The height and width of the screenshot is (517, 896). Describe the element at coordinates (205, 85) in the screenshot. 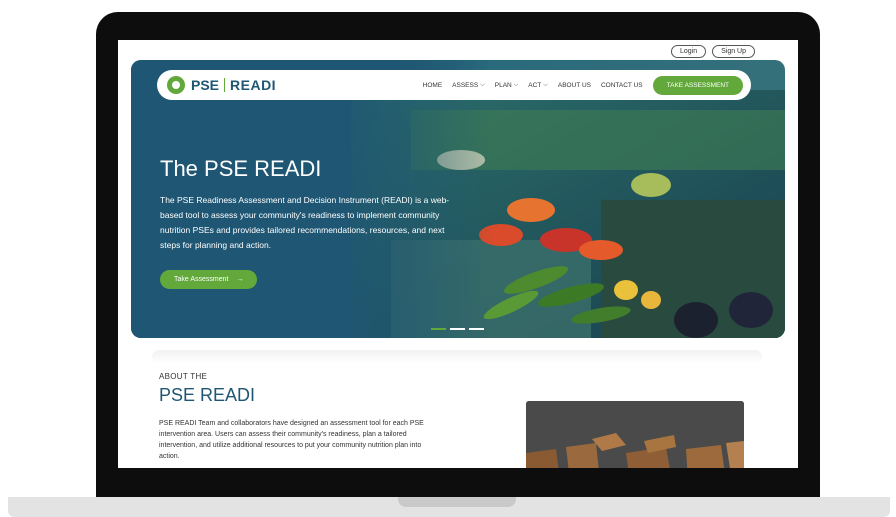

I see `logo-text-pse: PSE` at that location.